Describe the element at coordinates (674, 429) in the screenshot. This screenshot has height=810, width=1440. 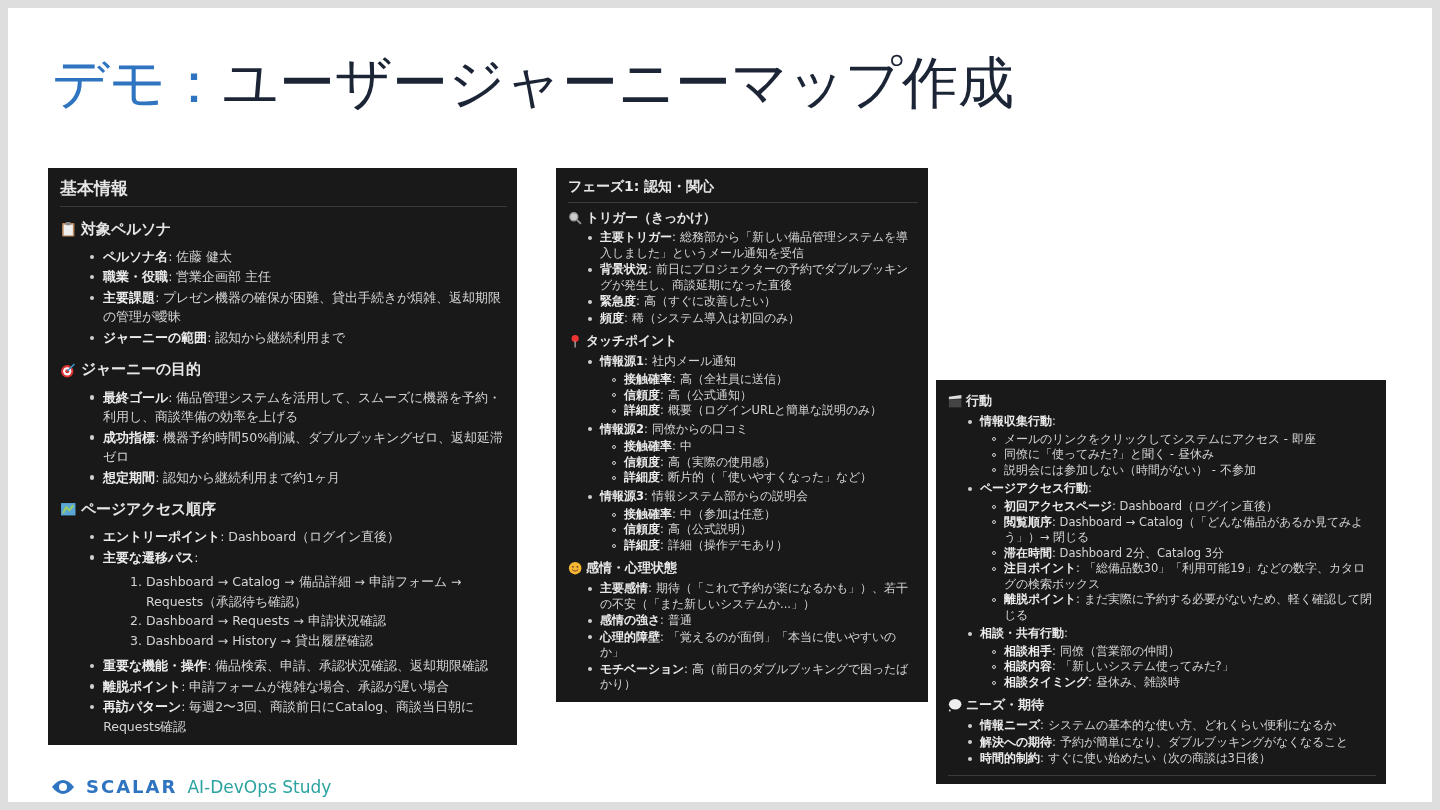
I see `list-item-text: 情報源2: 同僚からの口コミ` at that location.